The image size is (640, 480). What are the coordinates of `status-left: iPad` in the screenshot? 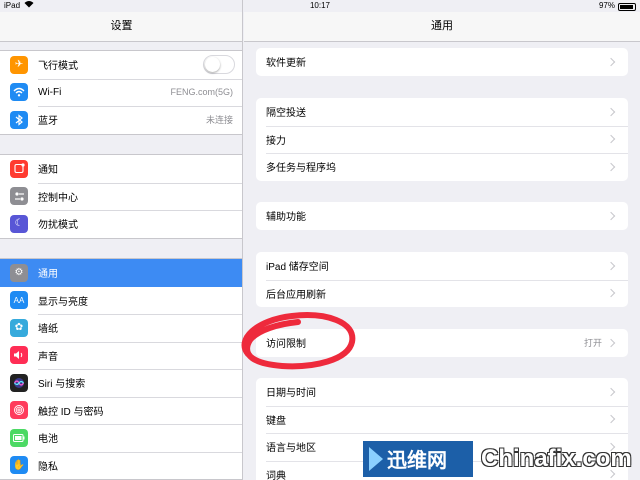 It's located at (19, 6).